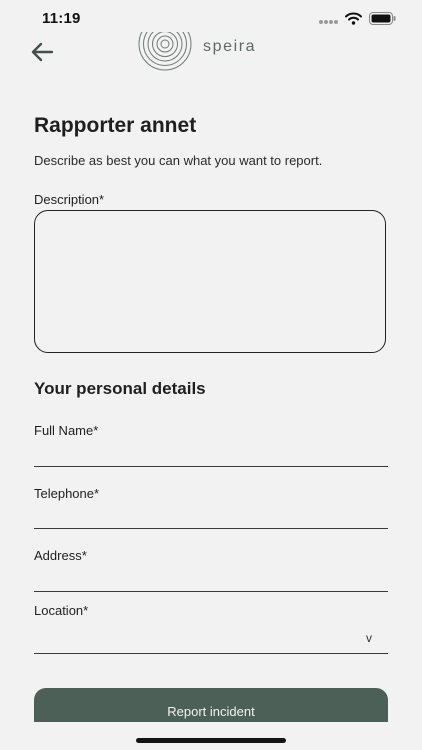 The height and width of the screenshot is (750, 422). What do you see at coordinates (120, 388) in the screenshot?
I see `personal-details-title: Your personal details` at bounding box center [120, 388].